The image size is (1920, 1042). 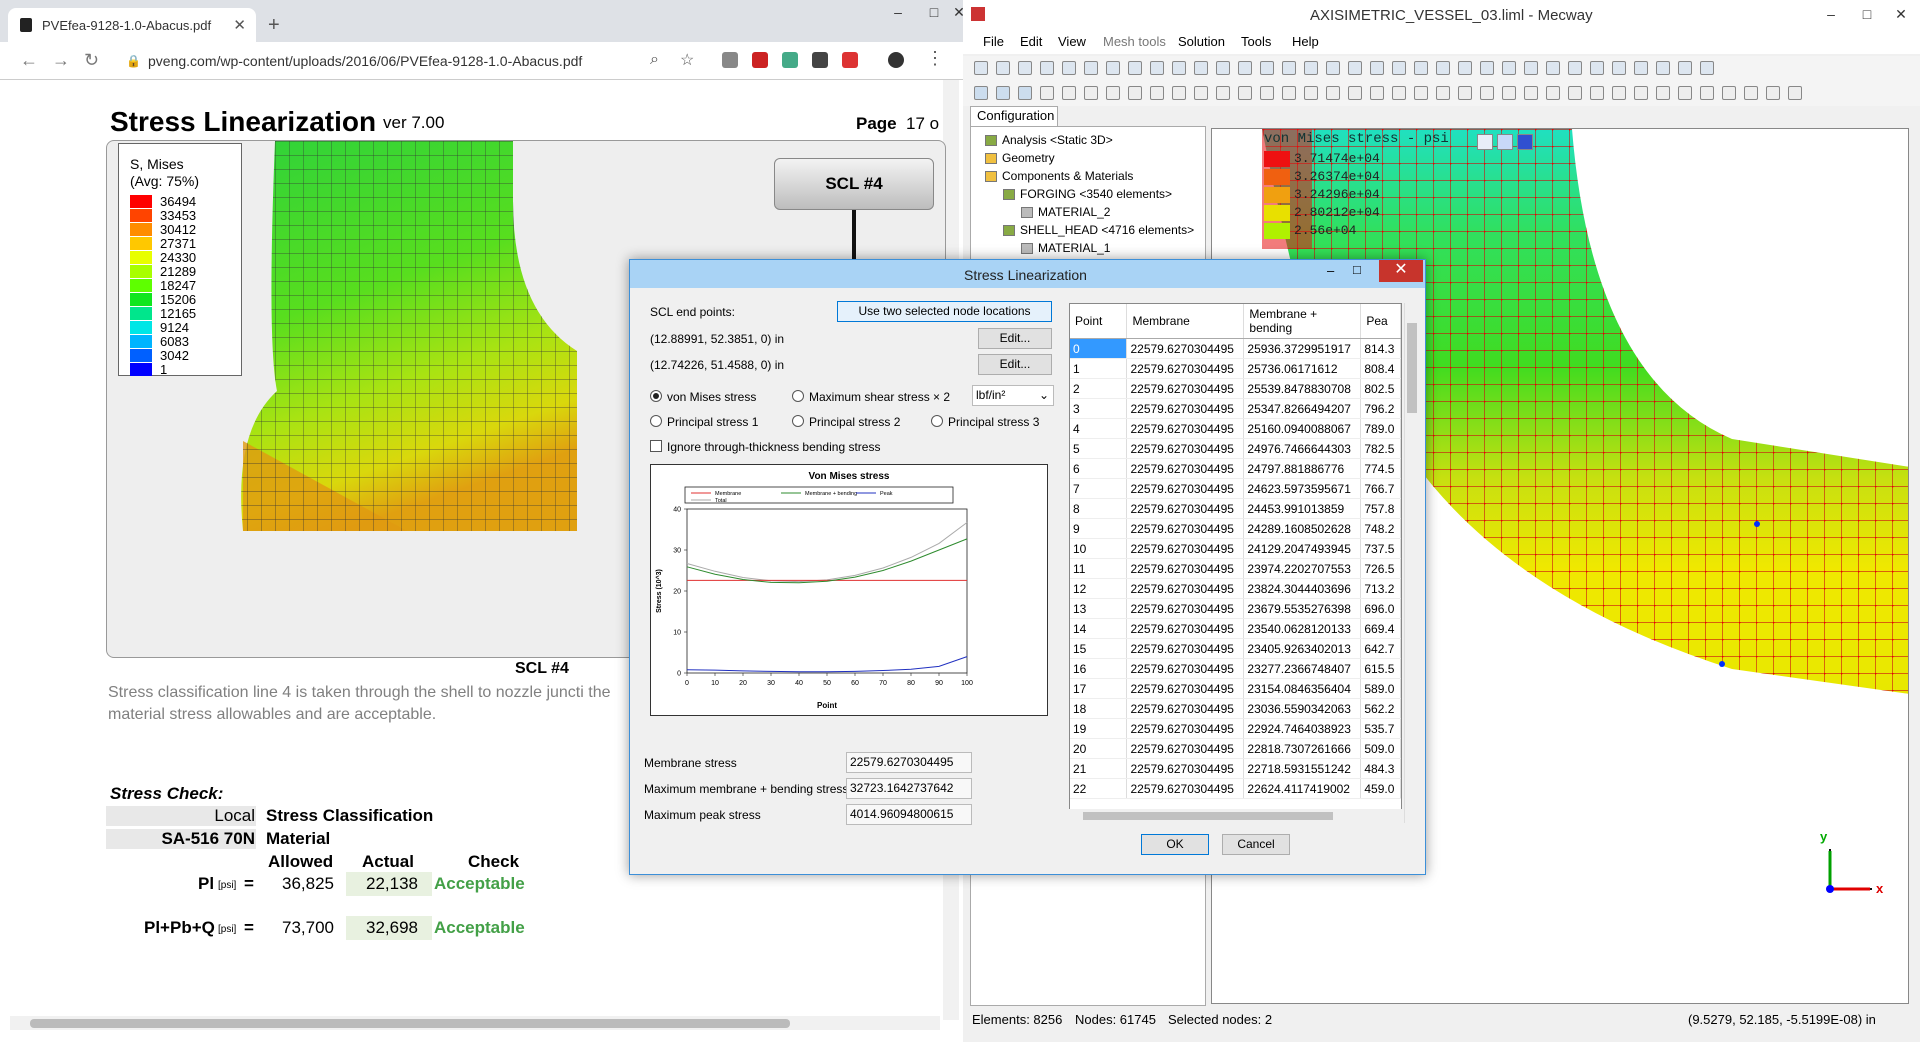 What do you see at coordinates (91, 60) in the screenshot?
I see `reload-icon: ↻` at bounding box center [91, 60].